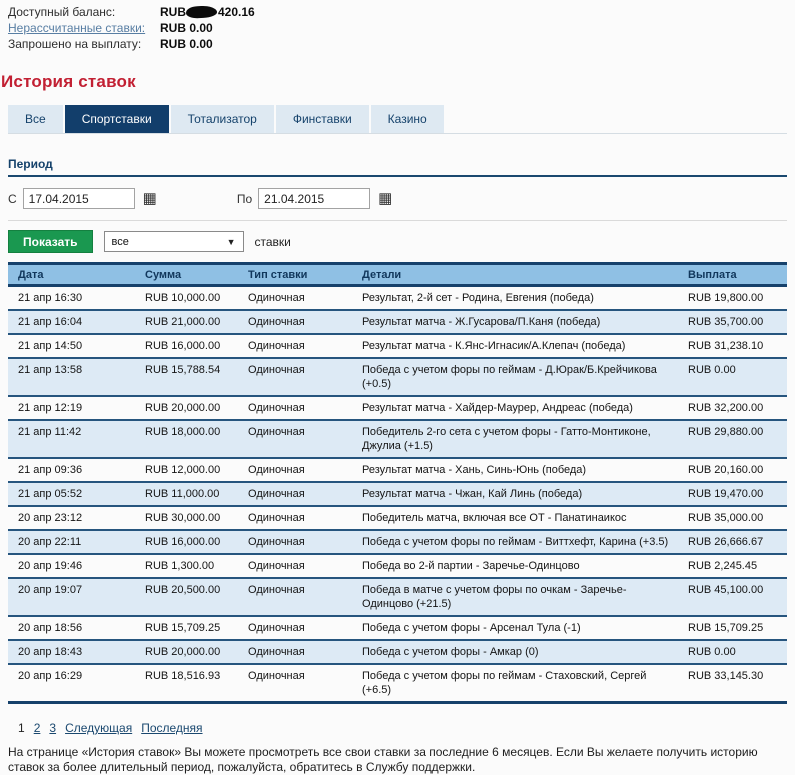  What do you see at coordinates (68, 81) in the screenshot?
I see `page-title: История ставок` at bounding box center [68, 81].